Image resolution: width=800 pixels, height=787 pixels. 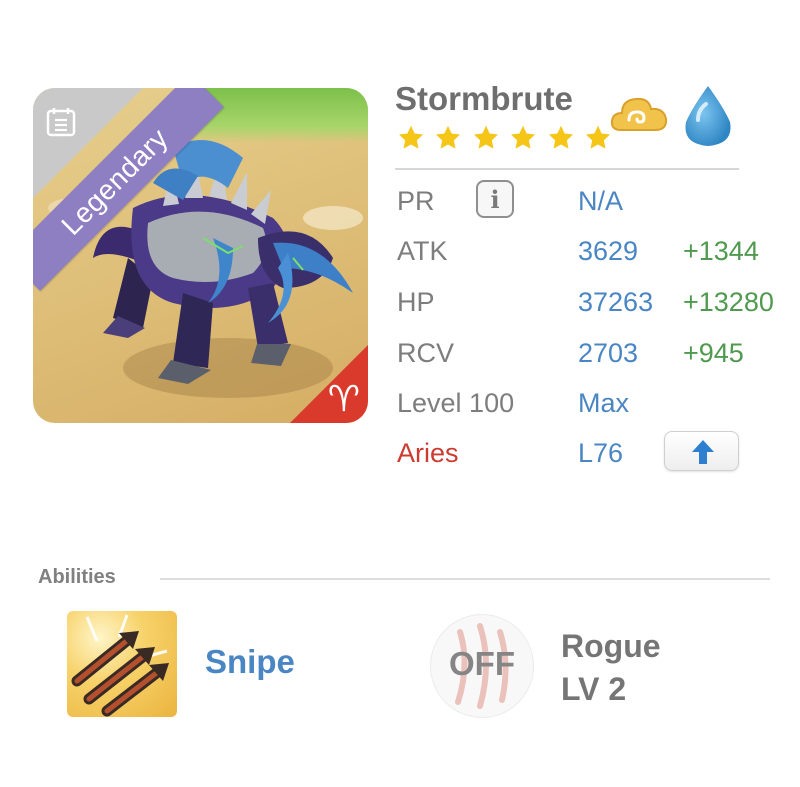 I want to click on upgrade-button, so click(x=701, y=451).